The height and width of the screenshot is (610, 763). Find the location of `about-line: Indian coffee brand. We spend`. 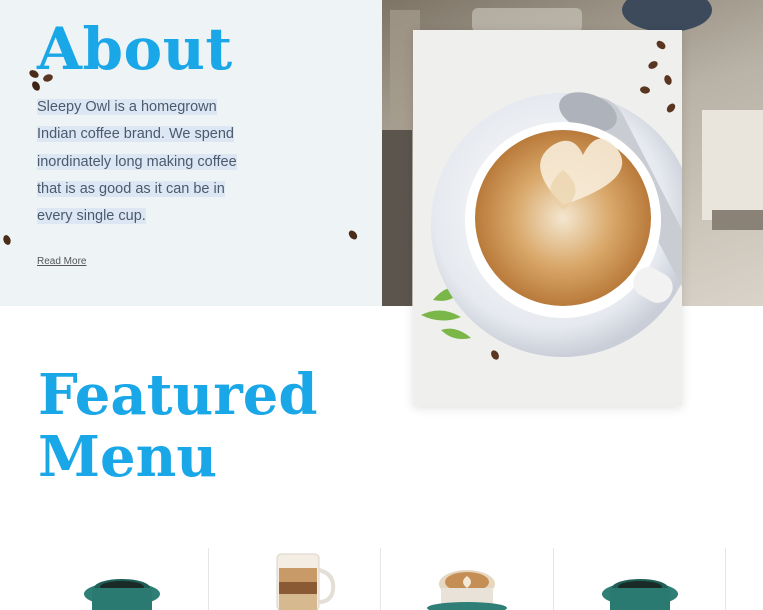

about-line: Indian coffee brand. We spend is located at coordinates (135, 134).